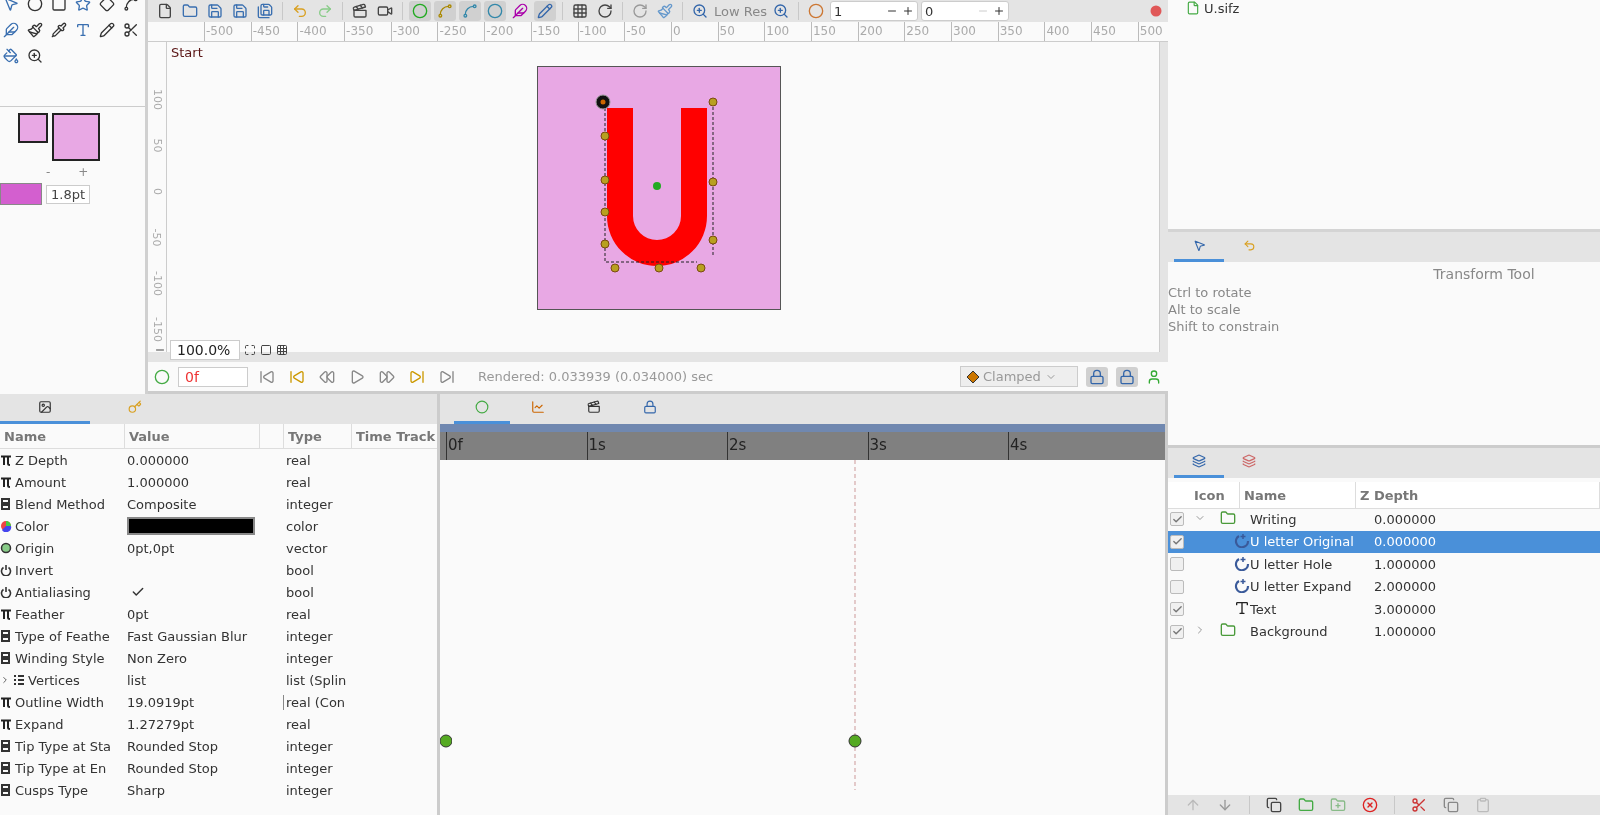 The height and width of the screenshot is (815, 1600). What do you see at coordinates (187, 53) in the screenshot?
I see `canvas-label: Start` at bounding box center [187, 53].